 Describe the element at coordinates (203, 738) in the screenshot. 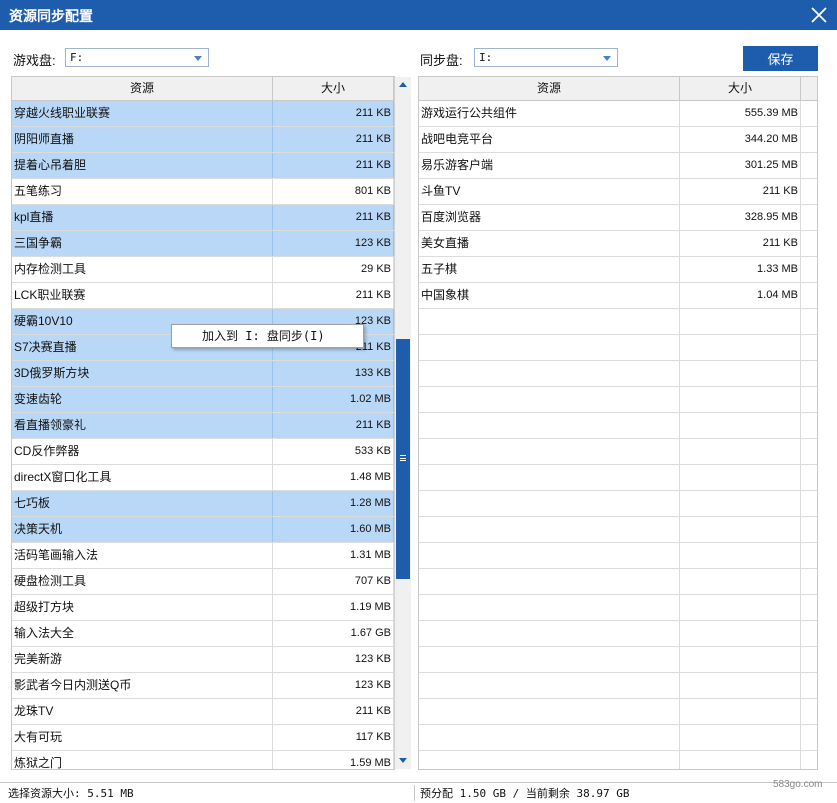

I see `table-row: 大有可玩 117 KB` at that location.